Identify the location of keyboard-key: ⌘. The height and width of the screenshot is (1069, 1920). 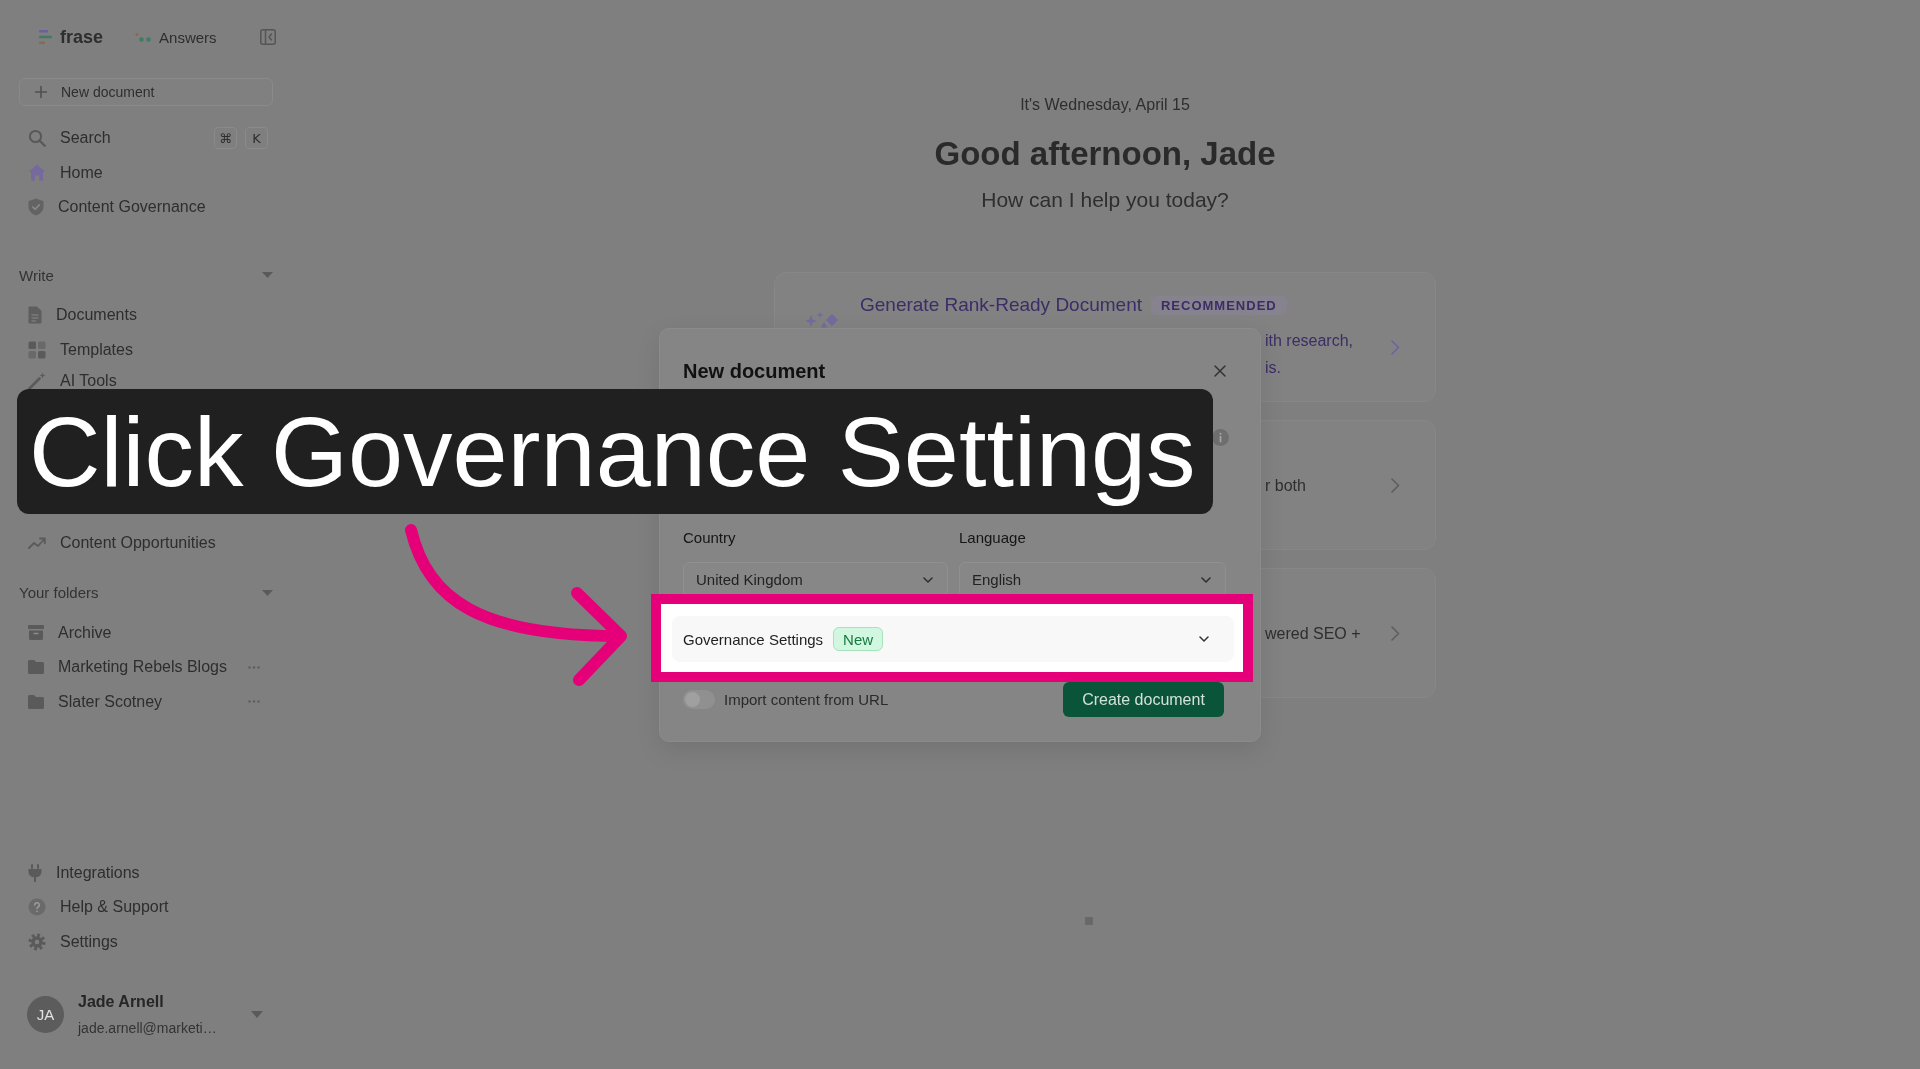
(225, 138).